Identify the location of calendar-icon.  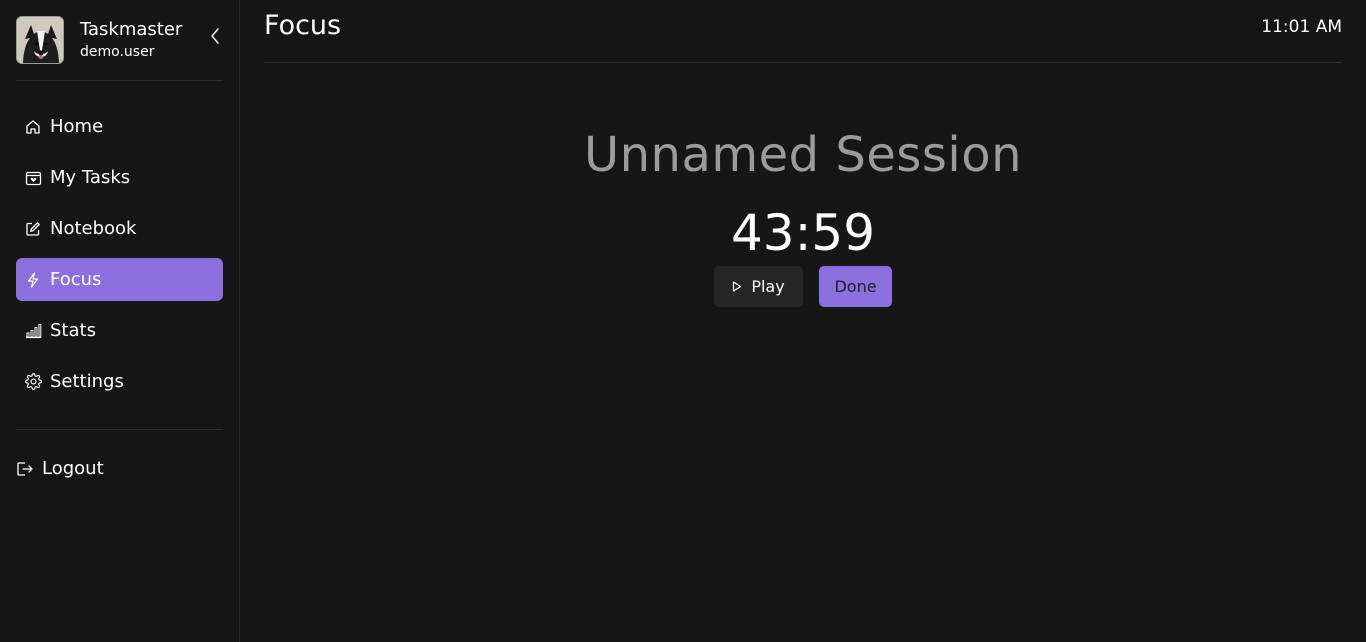
(33, 178).